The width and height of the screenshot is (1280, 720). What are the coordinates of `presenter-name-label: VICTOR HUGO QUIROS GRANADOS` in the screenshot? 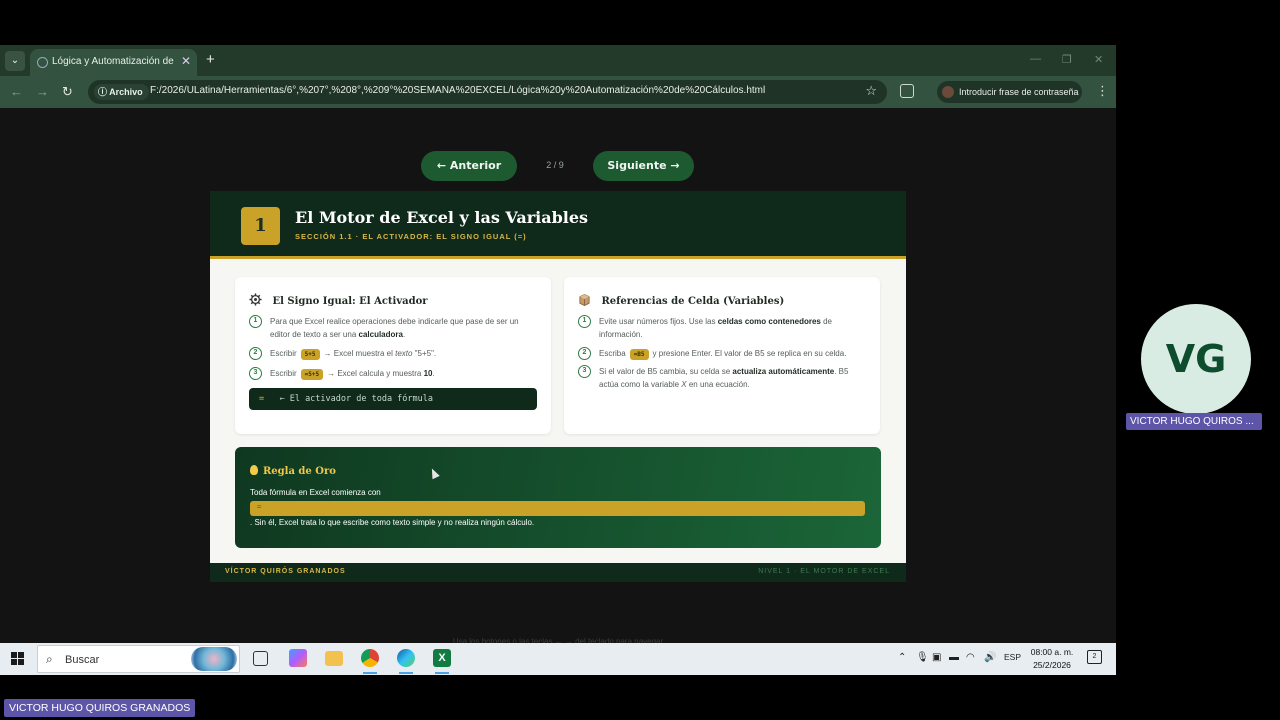 It's located at (100, 708).